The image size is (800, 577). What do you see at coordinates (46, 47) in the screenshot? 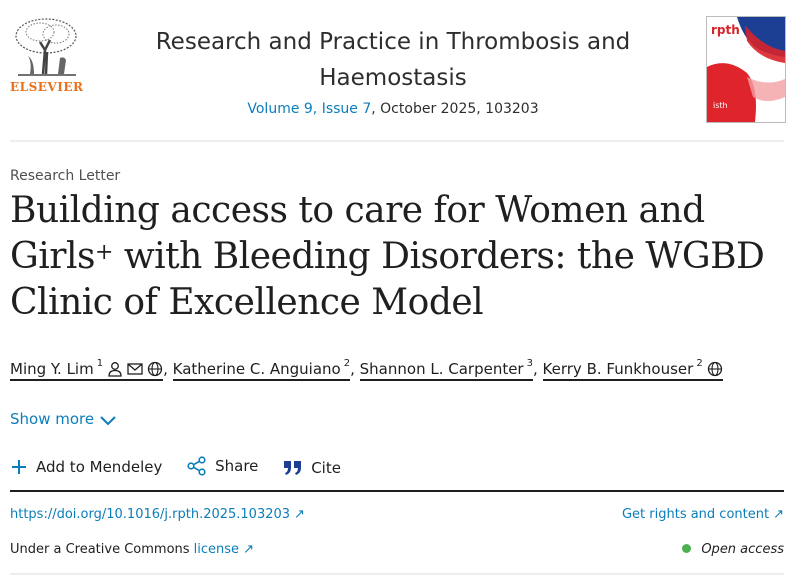
I see `elsevier-tree-icon` at bounding box center [46, 47].